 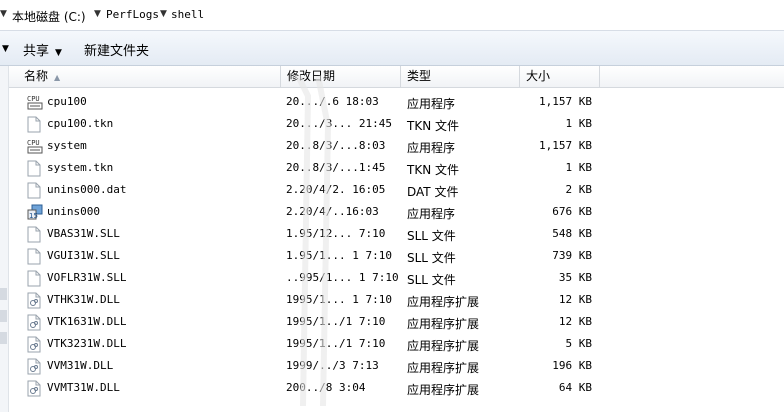 What do you see at coordinates (433, 192) in the screenshot?
I see `file-type: DAT 文件` at bounding box center [433, 192].